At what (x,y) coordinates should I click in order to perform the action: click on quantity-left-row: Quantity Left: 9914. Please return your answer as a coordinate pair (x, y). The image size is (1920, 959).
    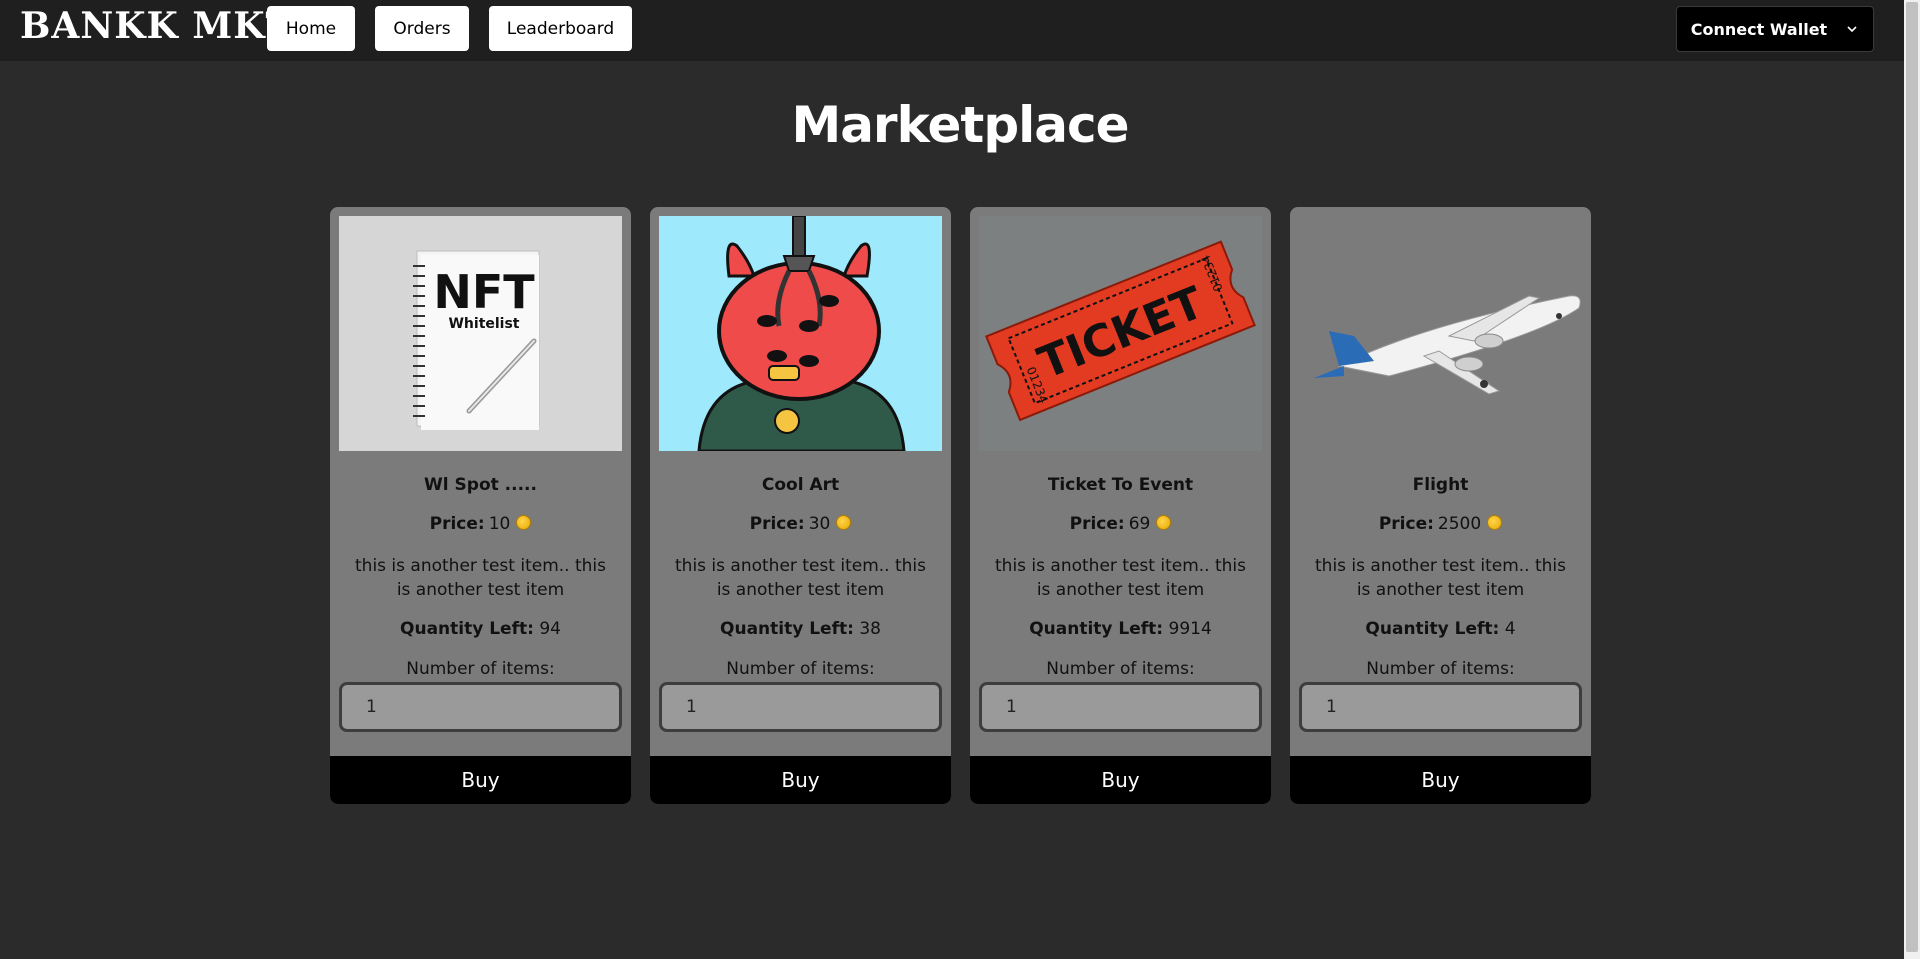
    Looking at the image, I should click on (1120, 629).